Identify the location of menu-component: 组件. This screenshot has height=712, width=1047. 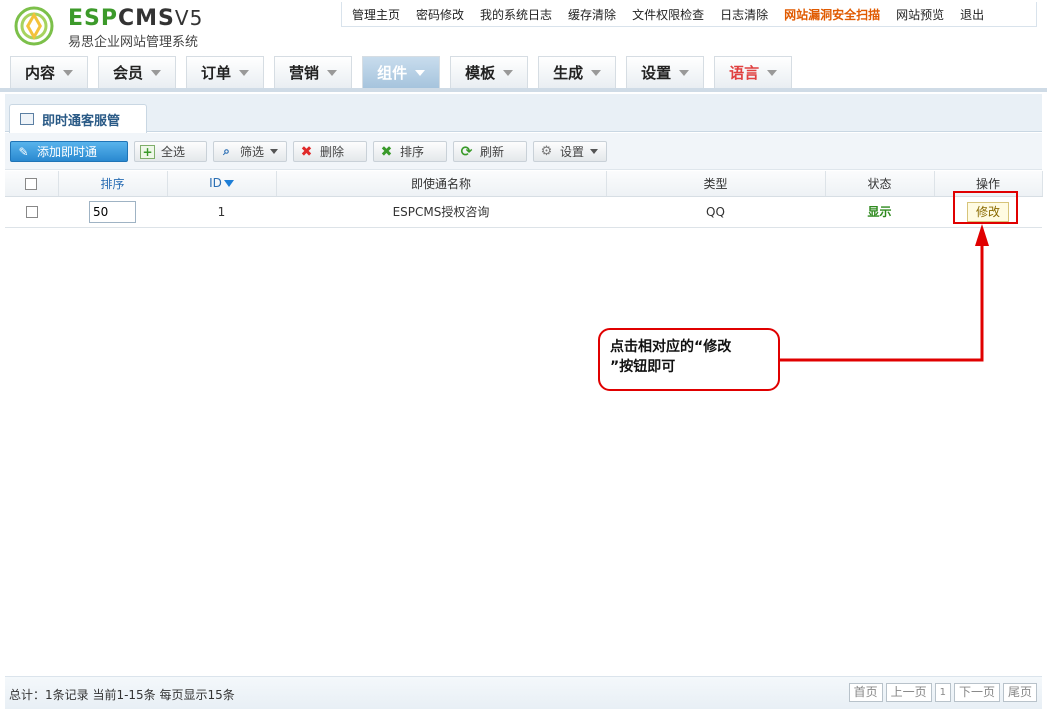
(401, 72).